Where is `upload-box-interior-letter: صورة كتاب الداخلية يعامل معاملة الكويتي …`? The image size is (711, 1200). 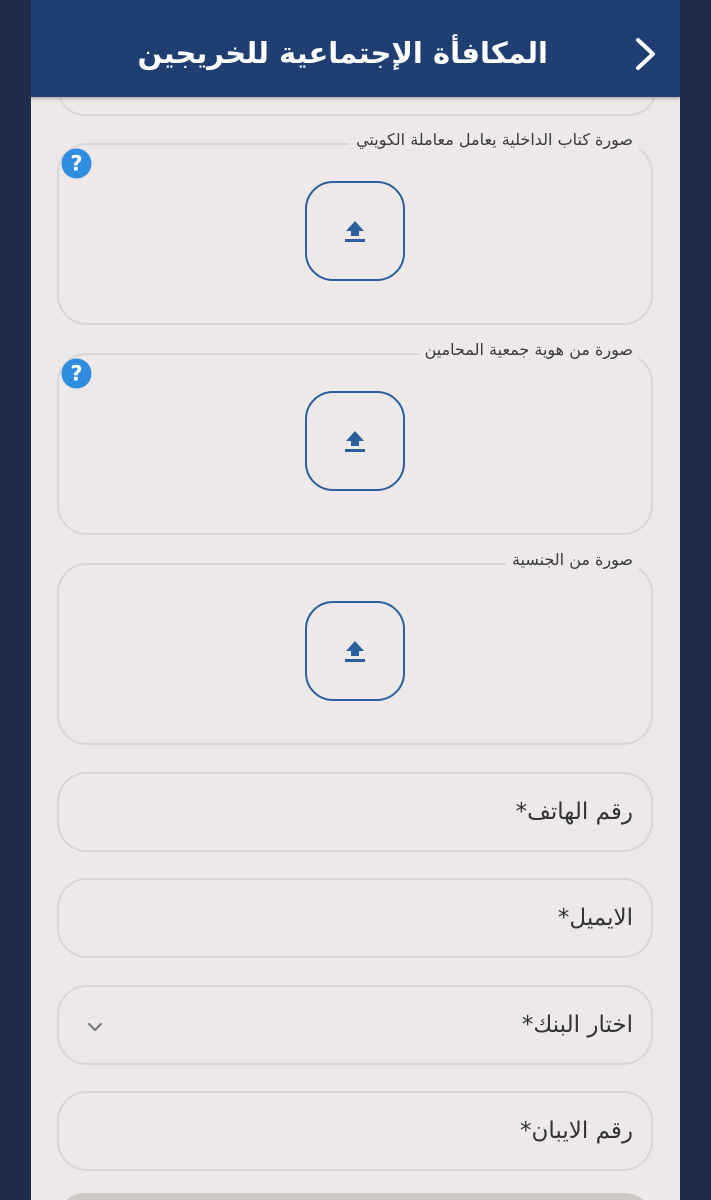
upload-box-interior-letter: صورة كتاب الداخلية يعامل معاملة الكويتي … is located at coordinates (355, 226).